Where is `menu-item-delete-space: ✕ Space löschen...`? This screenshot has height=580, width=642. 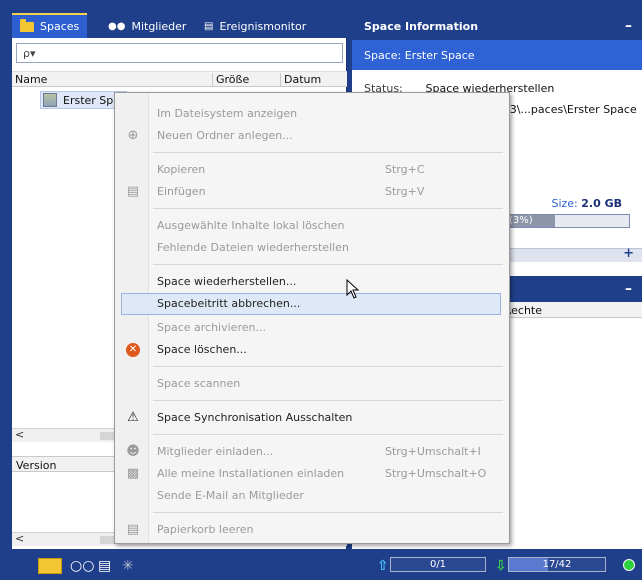
menu-item-delete-space: ✕ Space löschen... is located at coordinates (312, 350).